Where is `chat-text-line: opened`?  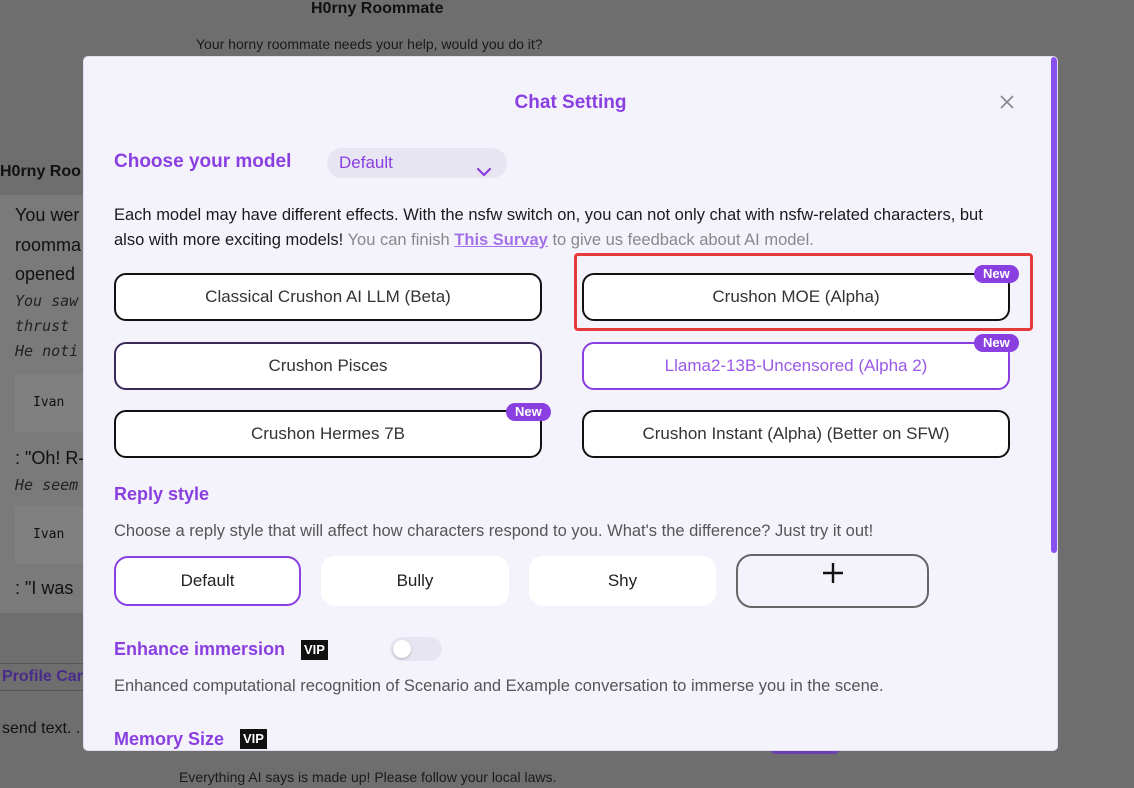
chat-text-line: opened is located at coordinates (45, 274).